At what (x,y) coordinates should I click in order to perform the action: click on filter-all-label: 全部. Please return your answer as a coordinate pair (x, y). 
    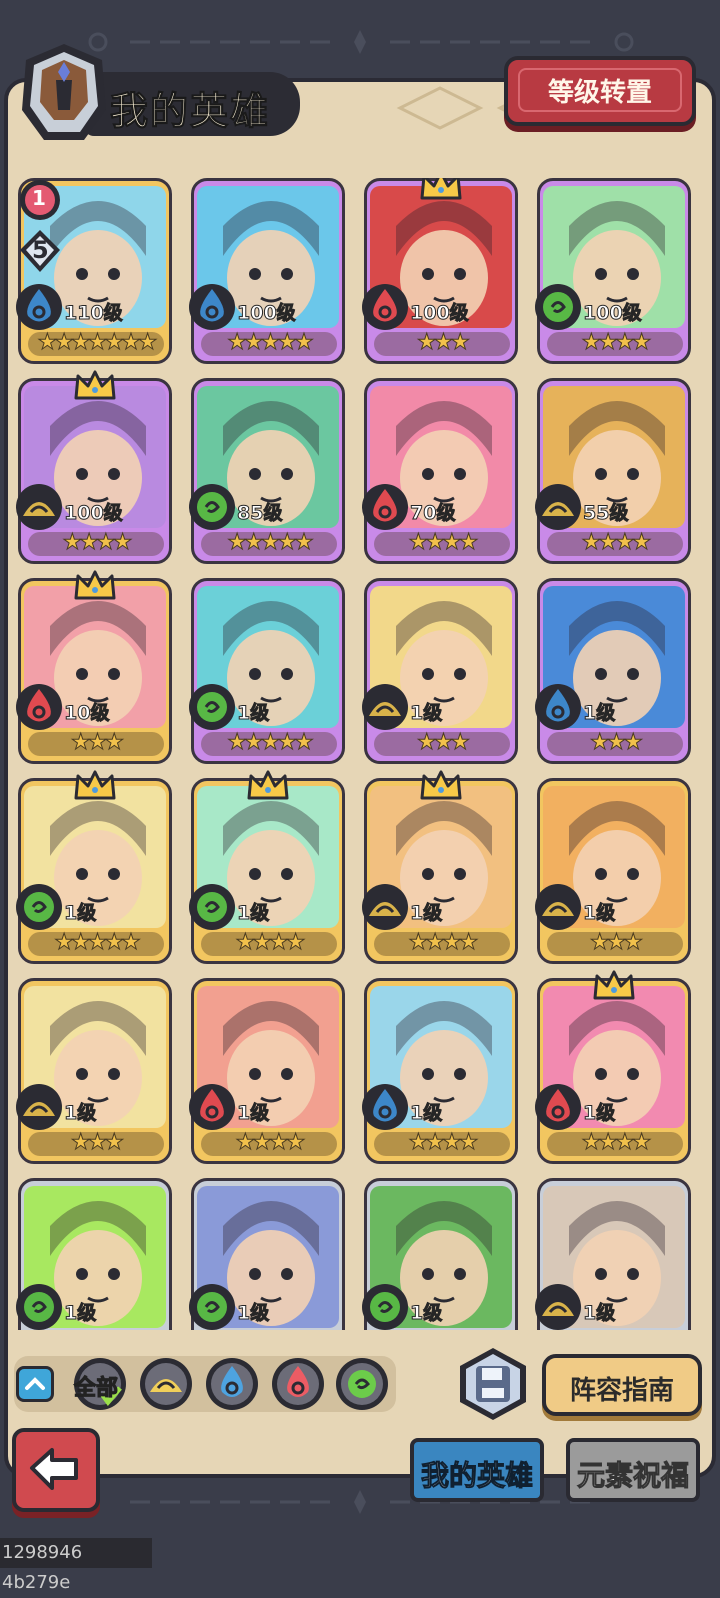
    Looking at the image, I should click on (96, 1389).